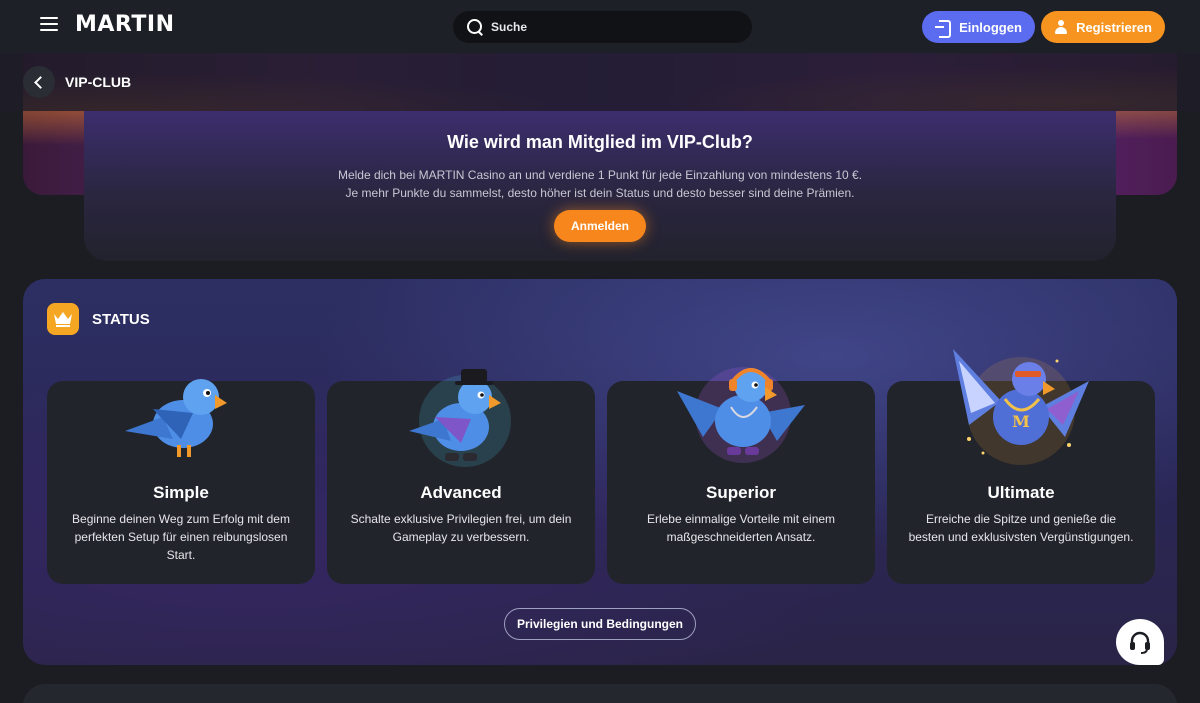 Image resolution: width=1200 pixels, height=703 pixels. Describe the element at coordinates (1114, 27) in the screenshot. I see `register-label: Registrieren` at that location.